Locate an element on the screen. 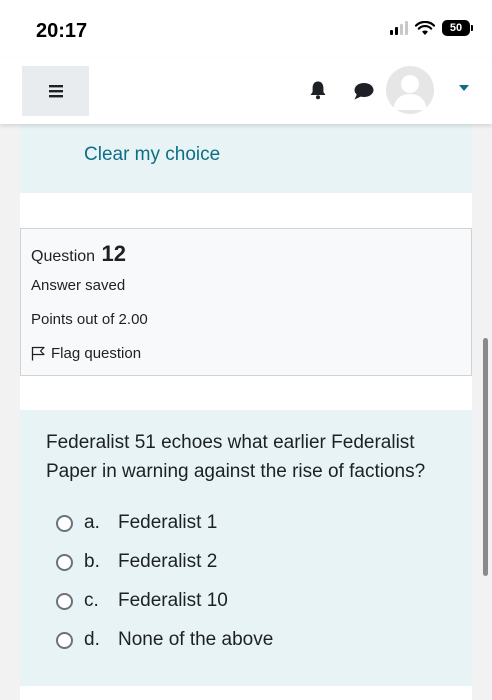 This screenshot has width=492, height=700. option-letter: a. is located at coordinates (92, 522).